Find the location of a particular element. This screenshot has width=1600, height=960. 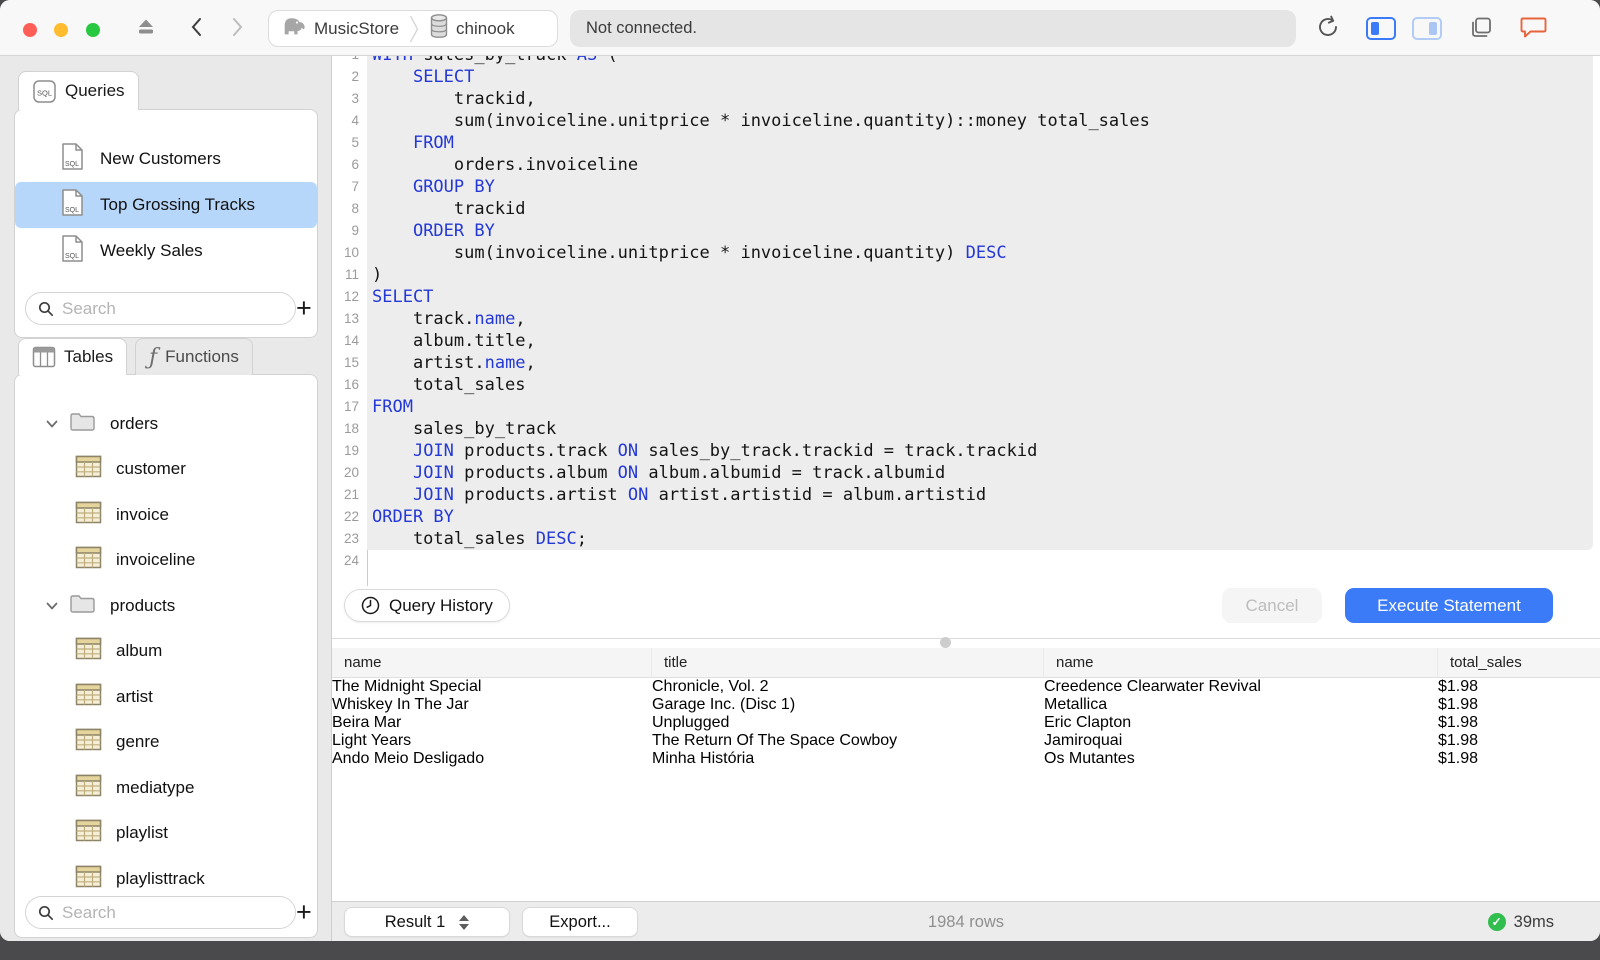

tables-search is located at coordinates (160, 912).